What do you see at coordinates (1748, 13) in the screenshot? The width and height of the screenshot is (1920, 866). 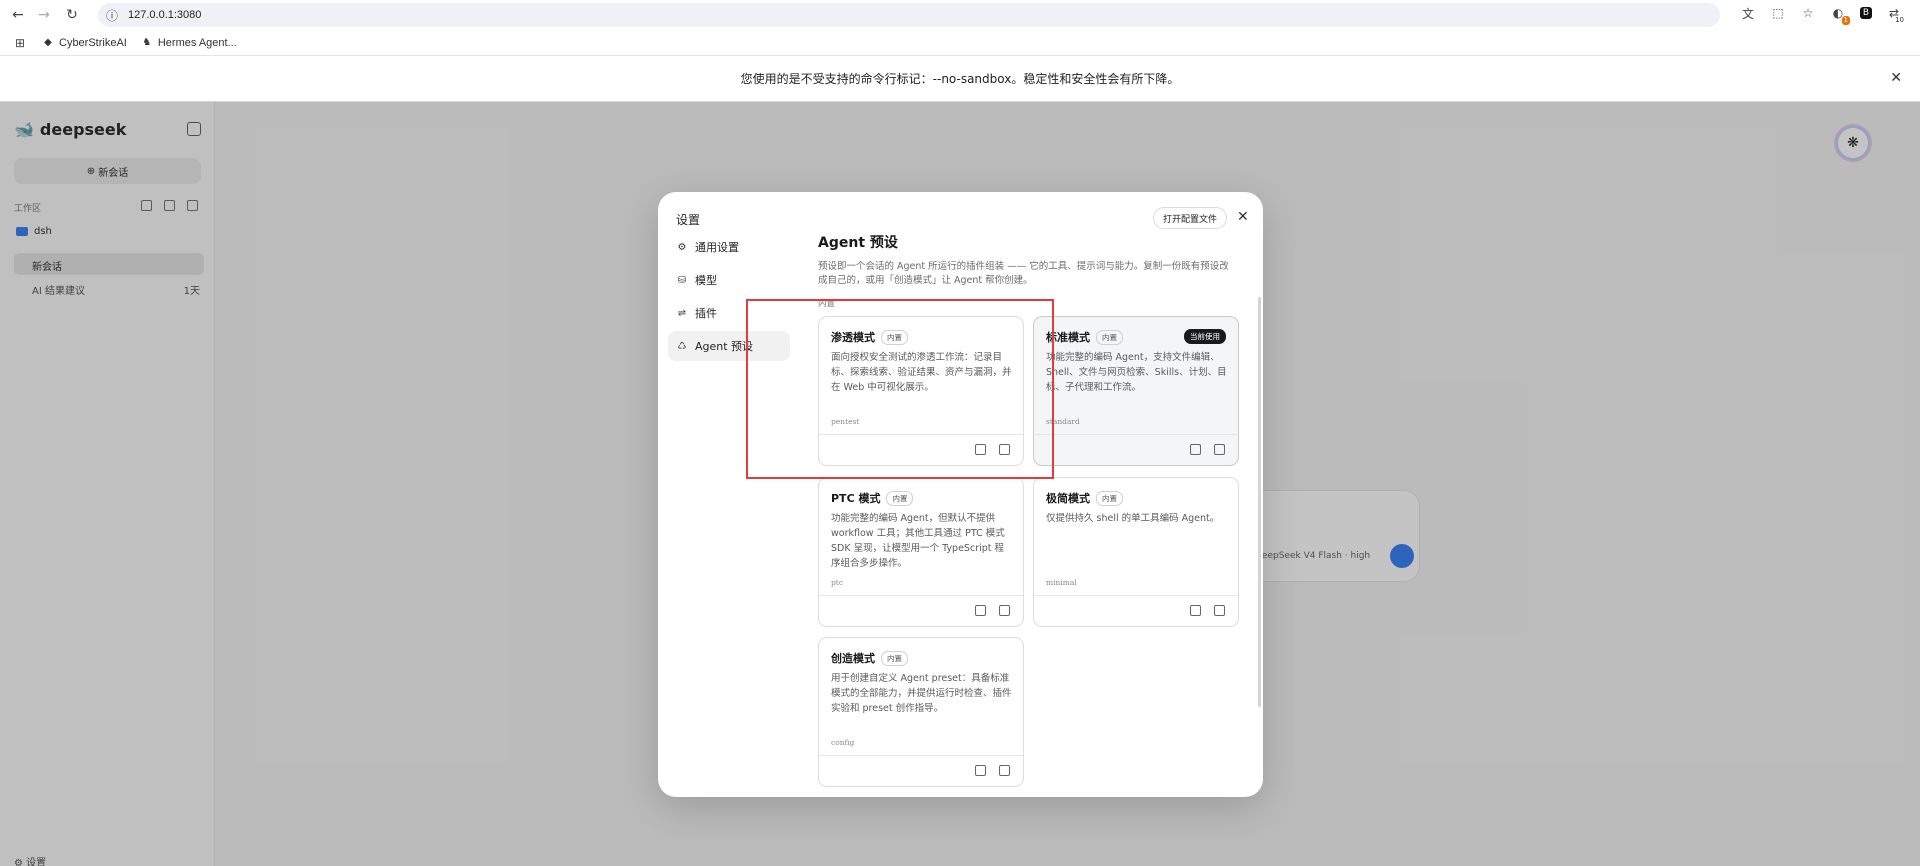 I see `translate-icon: 文` at bounding box center [1748, 13].